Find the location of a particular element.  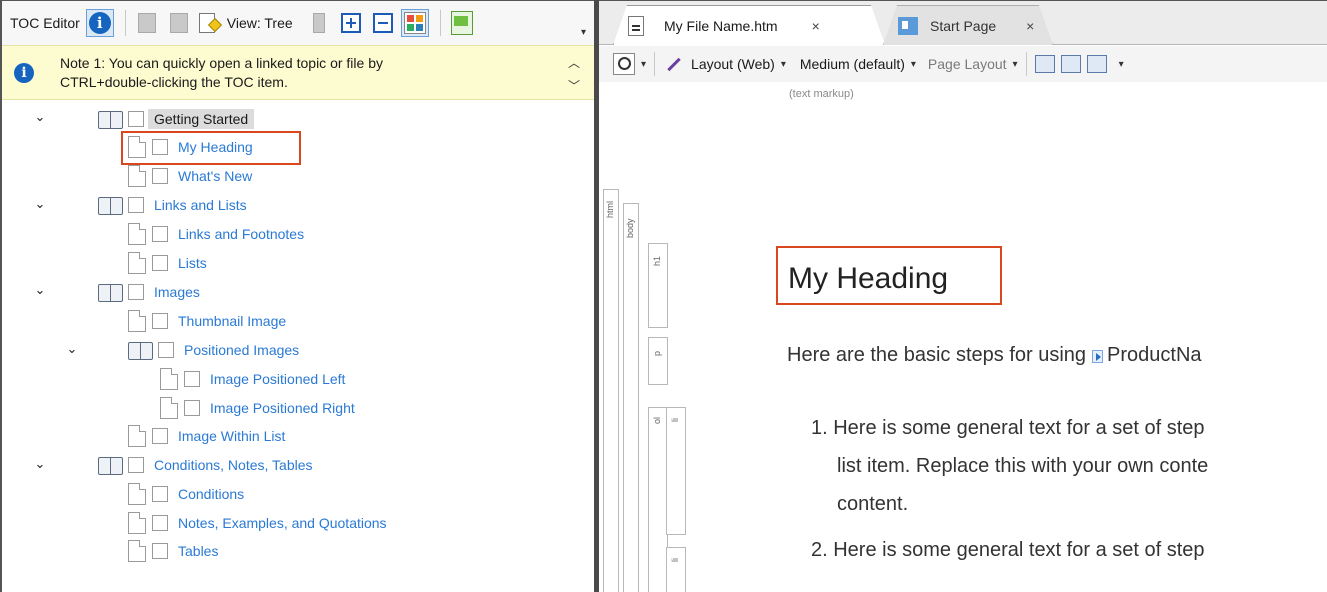

toc-item-whats-new: What's New is located at coordinates (190, 176).